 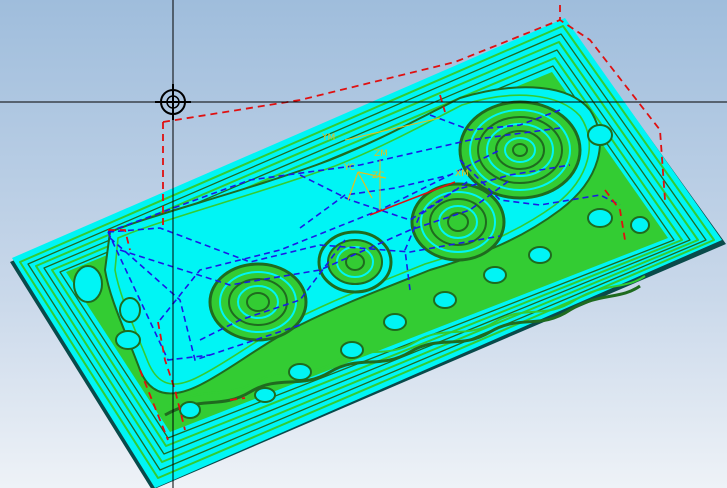 I want to click on zc-axis-label: ZC, so click(x=378, y=176).